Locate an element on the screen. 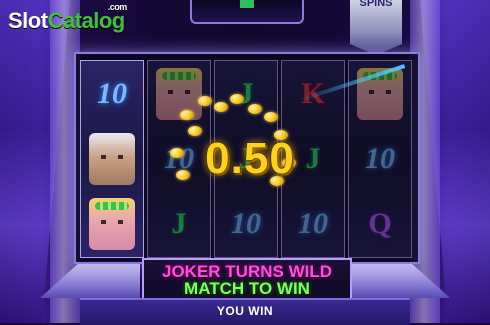 This screenshot has width=490, height=325. green-gem-icon is located at coordinates (247, 4).